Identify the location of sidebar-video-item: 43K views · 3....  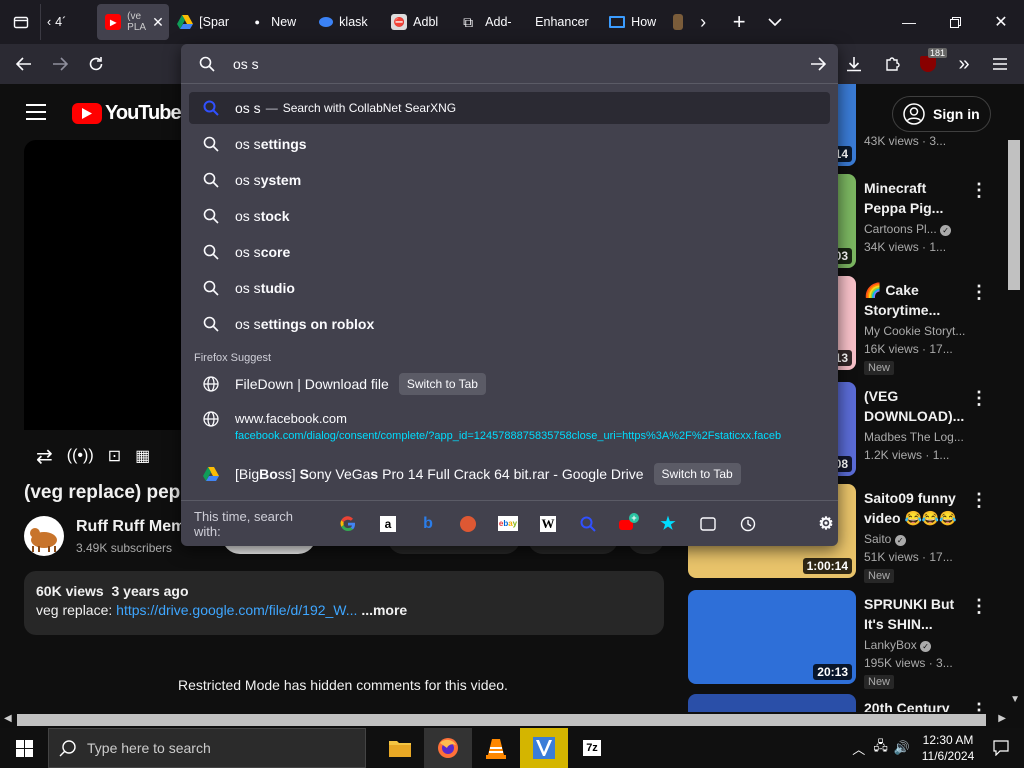
(939, 141).